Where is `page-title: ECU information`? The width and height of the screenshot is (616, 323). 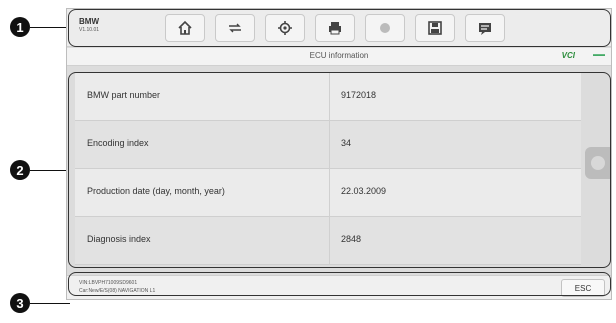
page-title: ECU information is located at coordinates (339, 55).